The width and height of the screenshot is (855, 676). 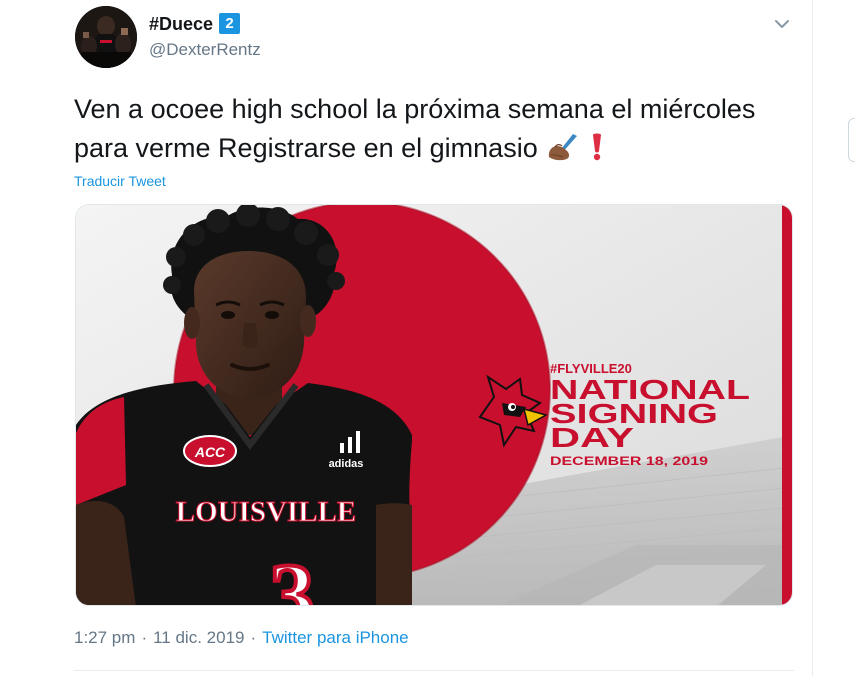 What do you see at coordinates (851, 140) in the screenshot?
I see `side-panel-edge` at bounding box center [851, 140].